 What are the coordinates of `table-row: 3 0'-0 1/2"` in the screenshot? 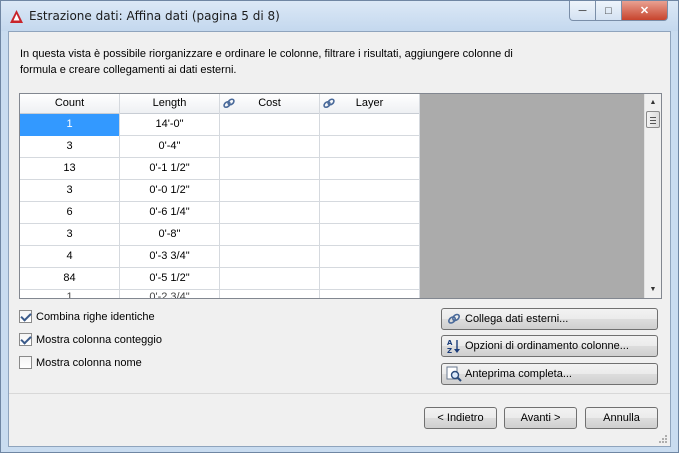 It's located at (220, 191).